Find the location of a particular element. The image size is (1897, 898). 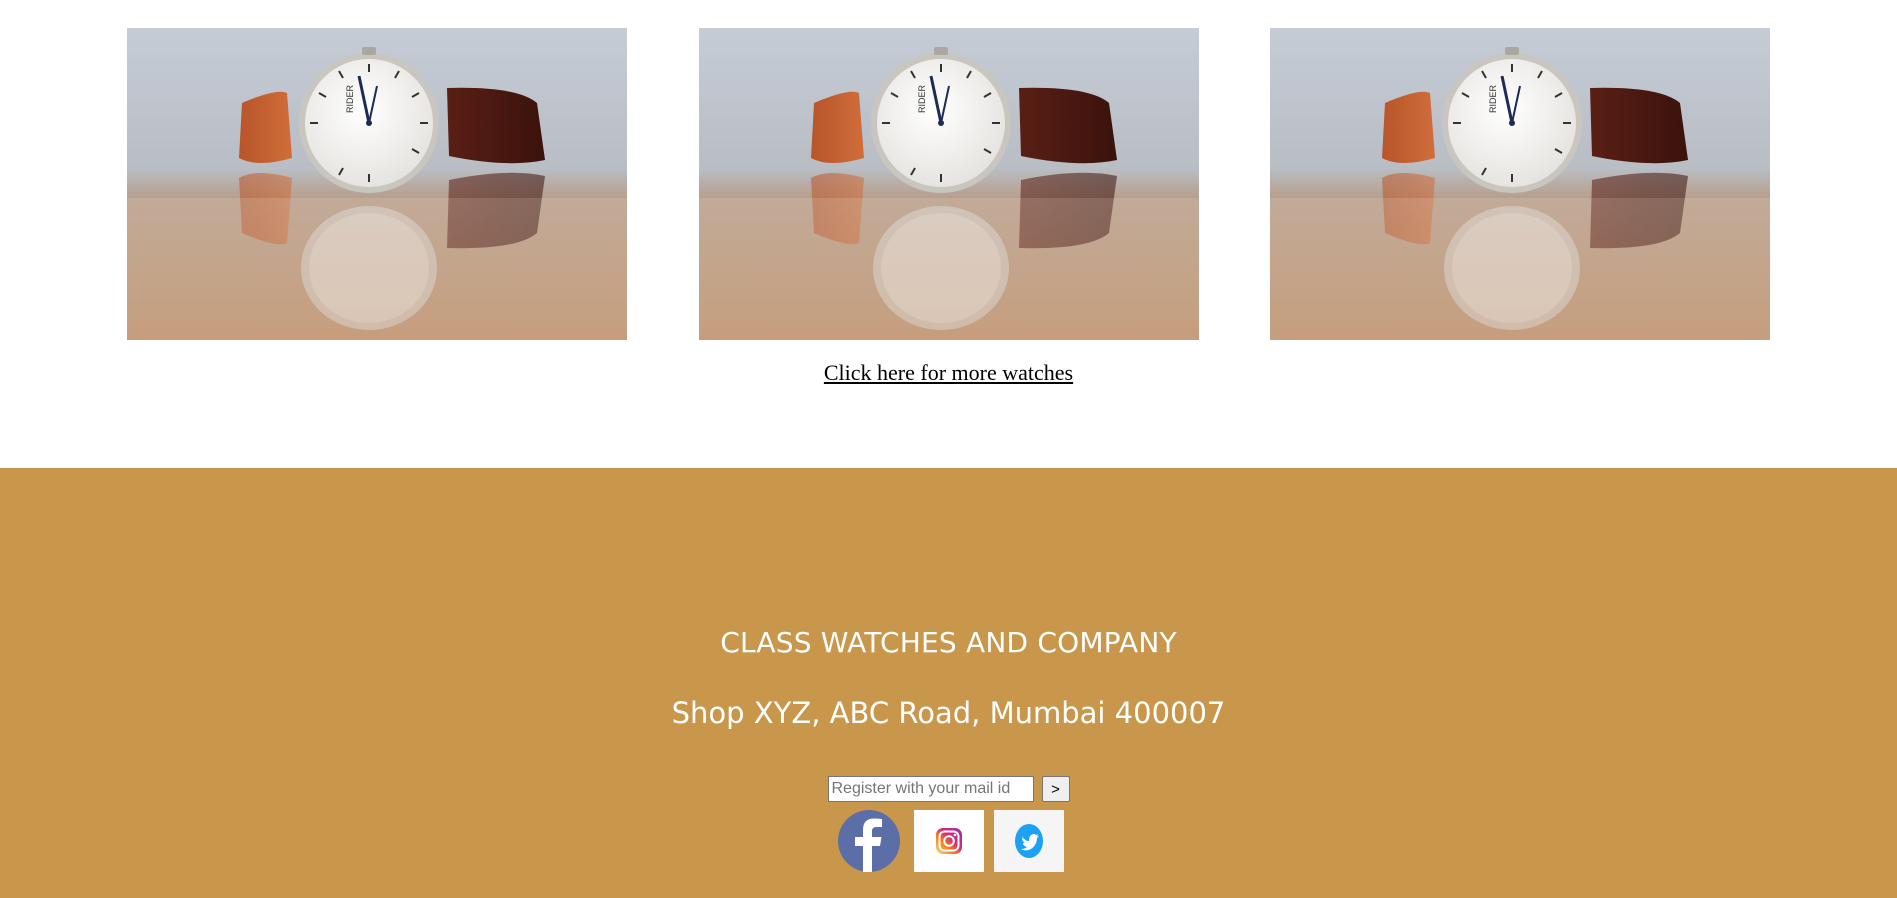

more-watches-container: Click here for more watches is located at coordinates (948, 373).